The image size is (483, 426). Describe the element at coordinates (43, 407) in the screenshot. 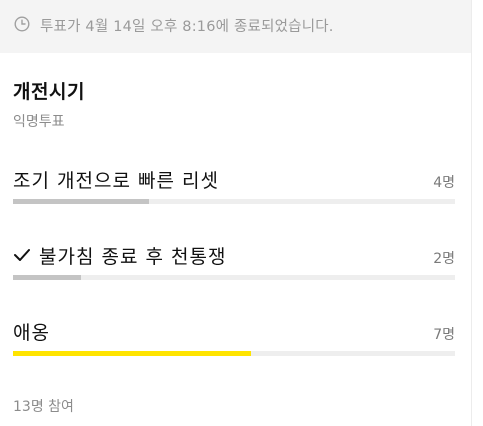

I see `participant-count: 13명 참여` at that location.